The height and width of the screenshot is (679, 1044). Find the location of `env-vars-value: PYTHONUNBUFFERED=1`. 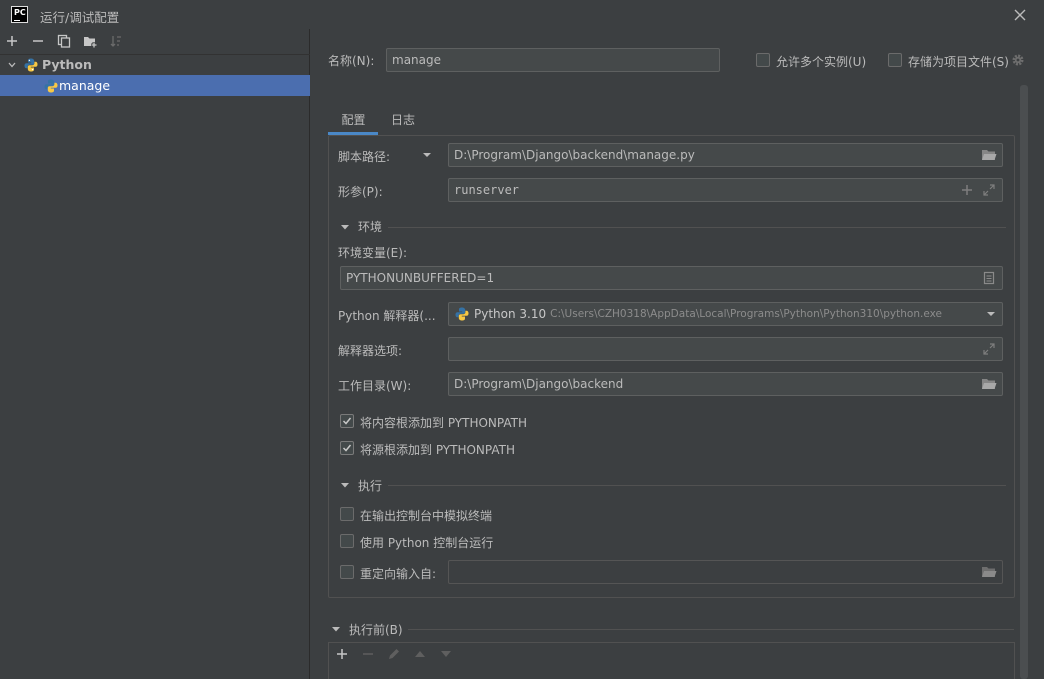

env-vars-value: PYTHONUNBUFFERED=1 is located at coordinates (420, 278).